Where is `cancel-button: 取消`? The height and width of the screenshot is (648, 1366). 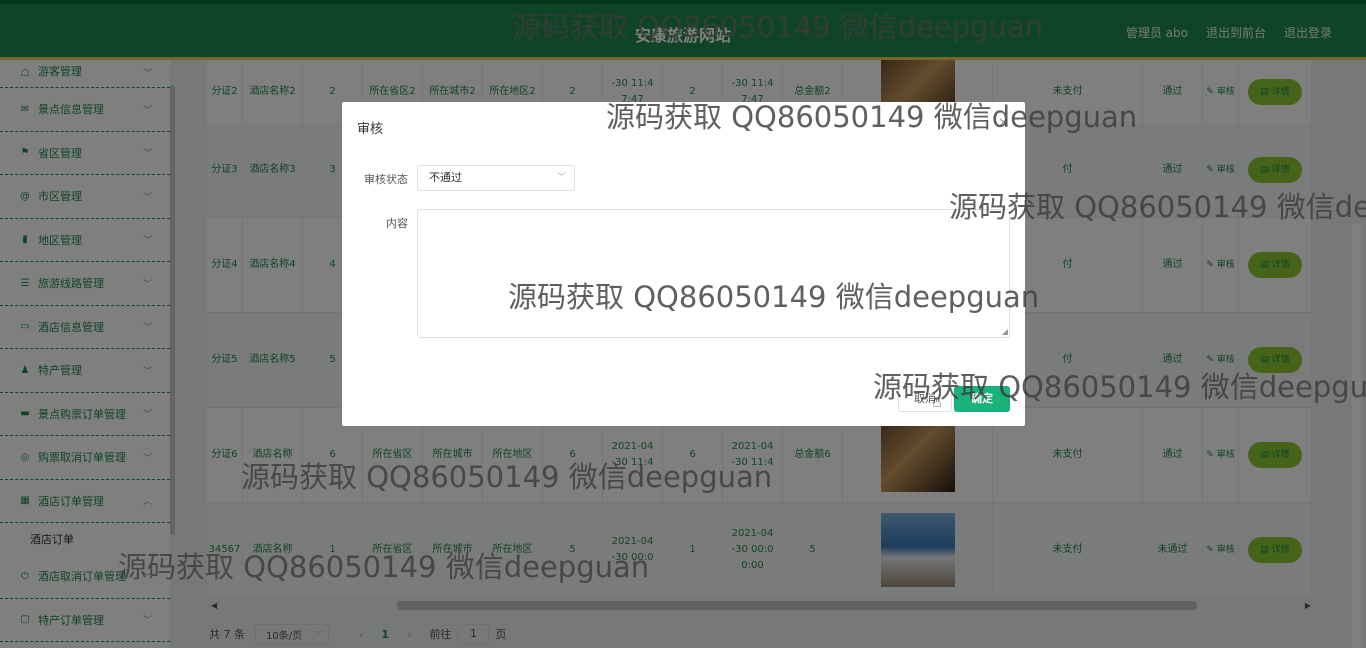 cancel-button: 取消 is located at coordinates (925, 399).